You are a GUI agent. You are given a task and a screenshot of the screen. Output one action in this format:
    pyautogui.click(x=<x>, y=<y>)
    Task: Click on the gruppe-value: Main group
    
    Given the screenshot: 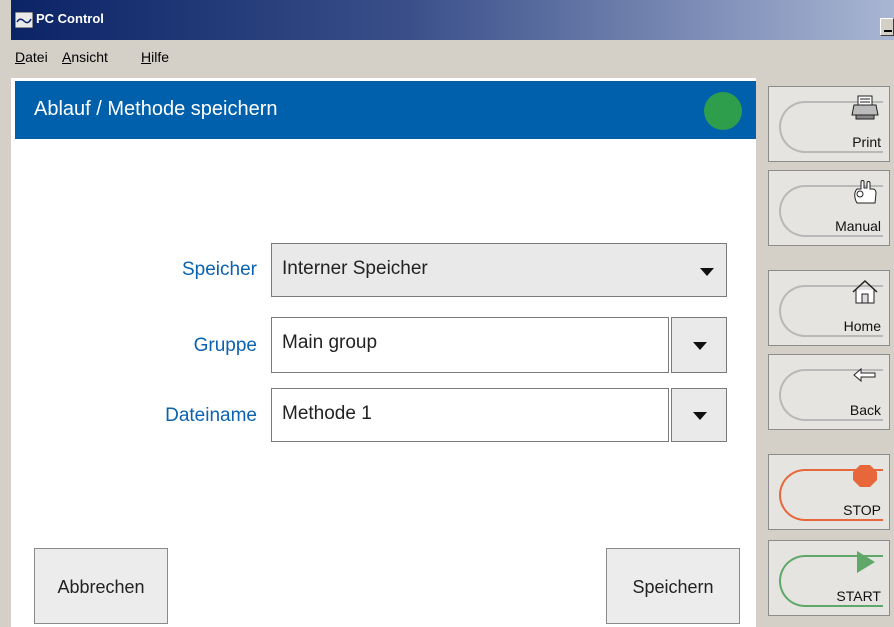 What is the action you would take?
    pyautogui.click(x=330, y=342)
    